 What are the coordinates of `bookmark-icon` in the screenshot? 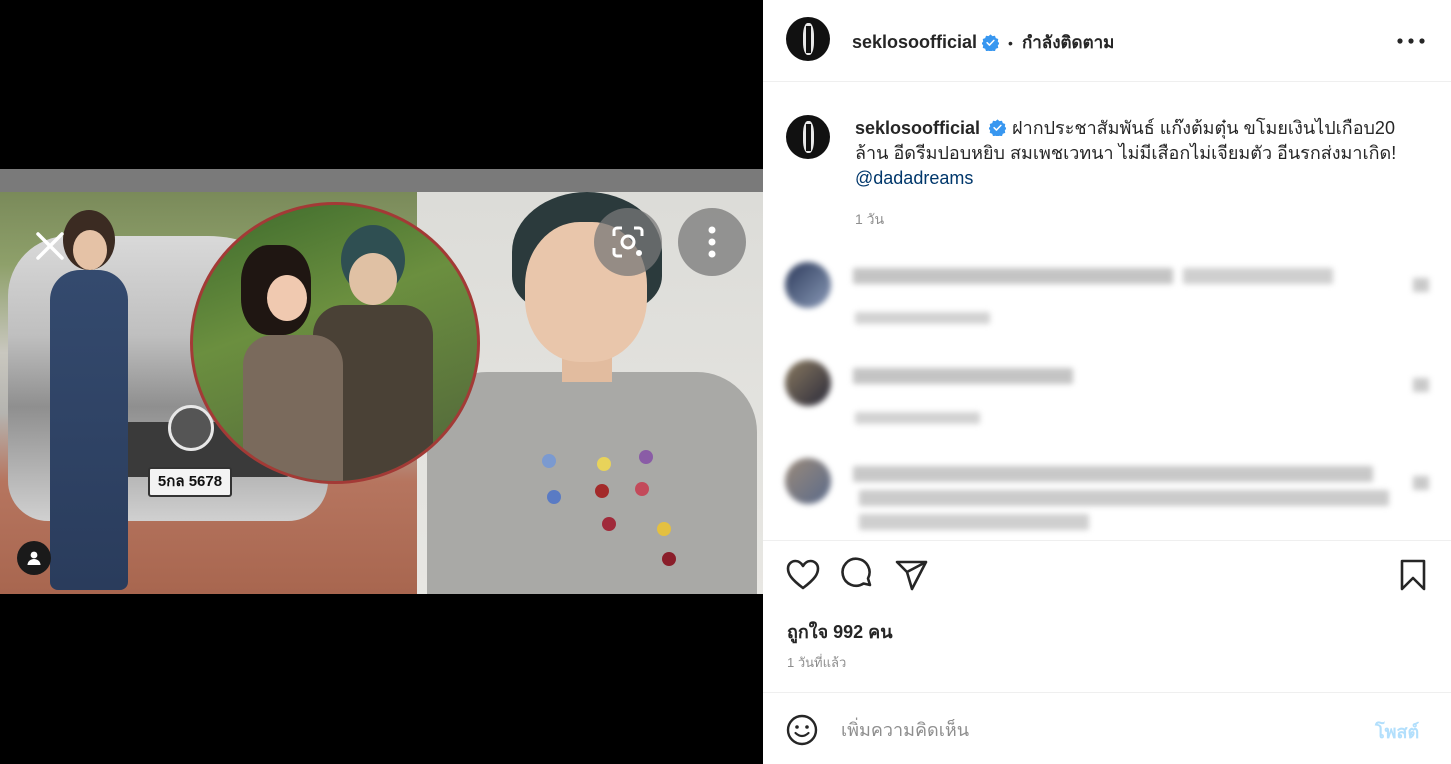 It's located at (1413, 575).